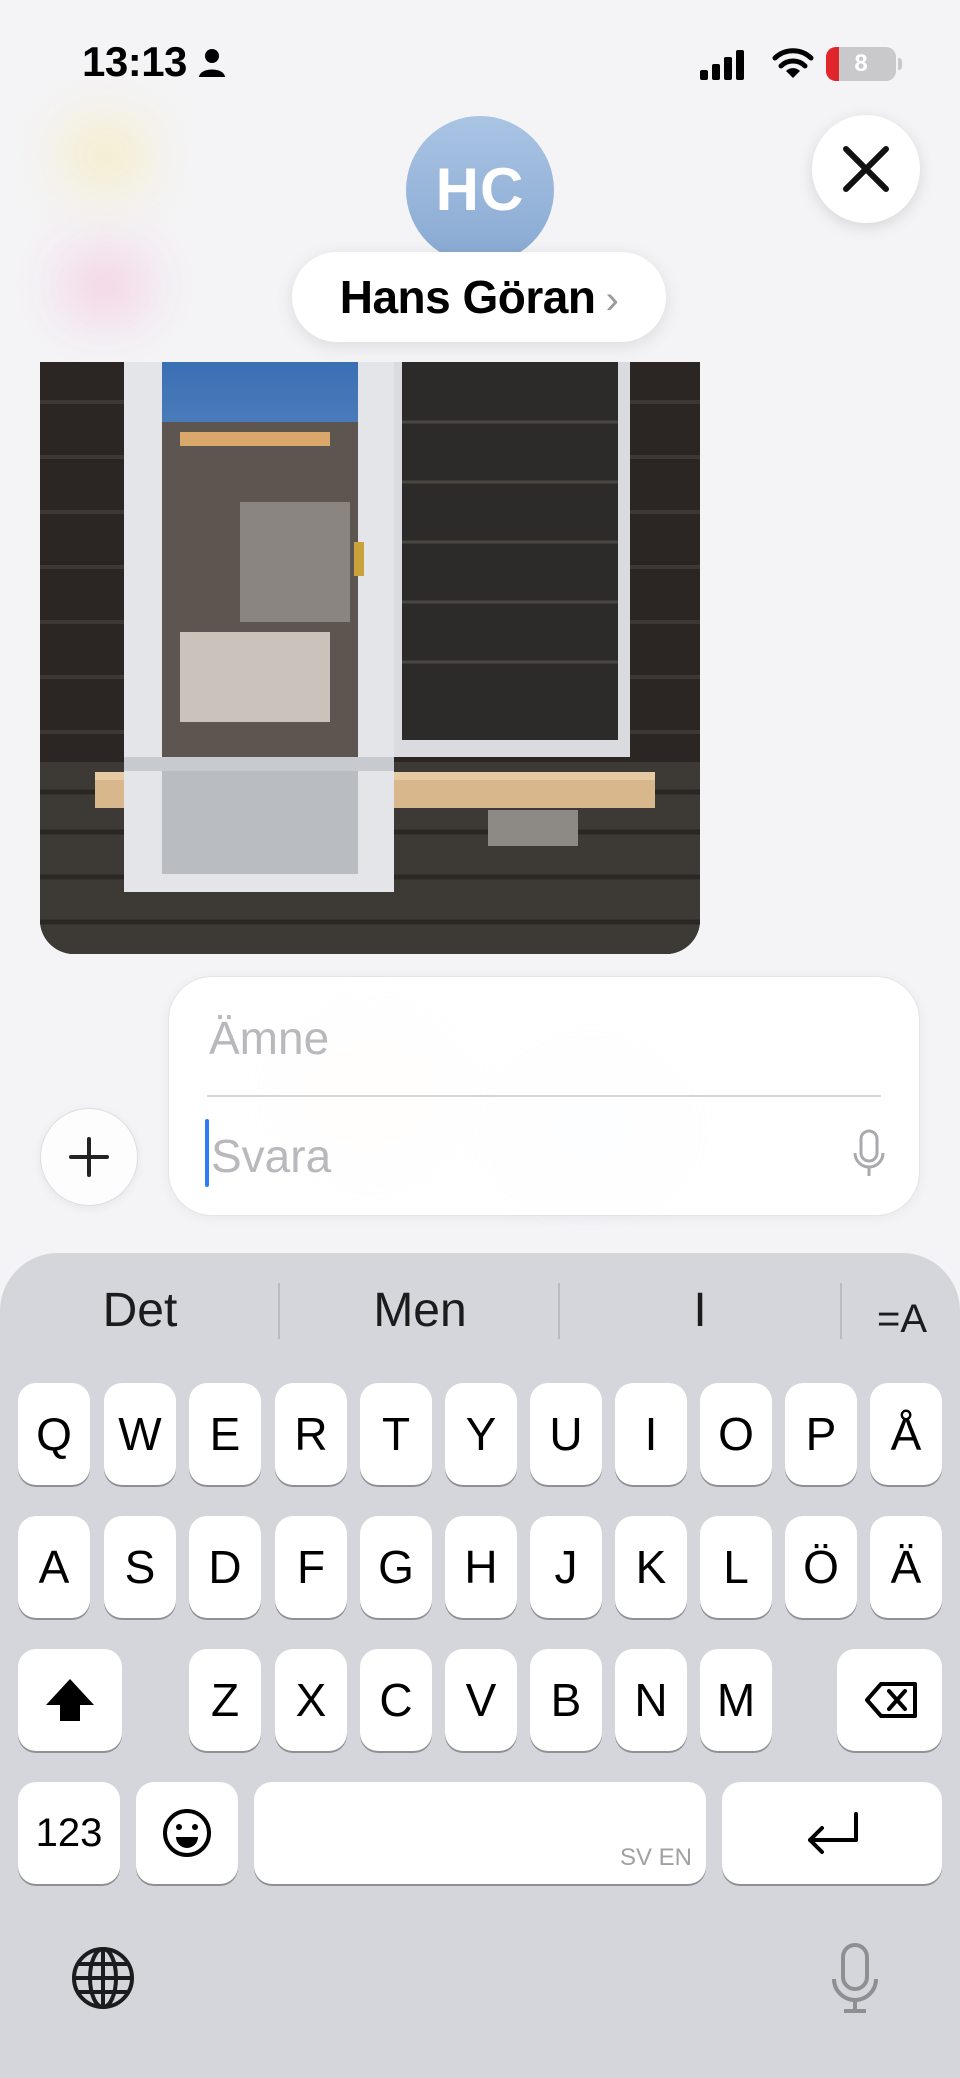 Image resolution: width=960 pixels, height=2078 pixels. Describe the element at coordinates (396, 1700) in the screenshot. I see `key-c: C` at that location.